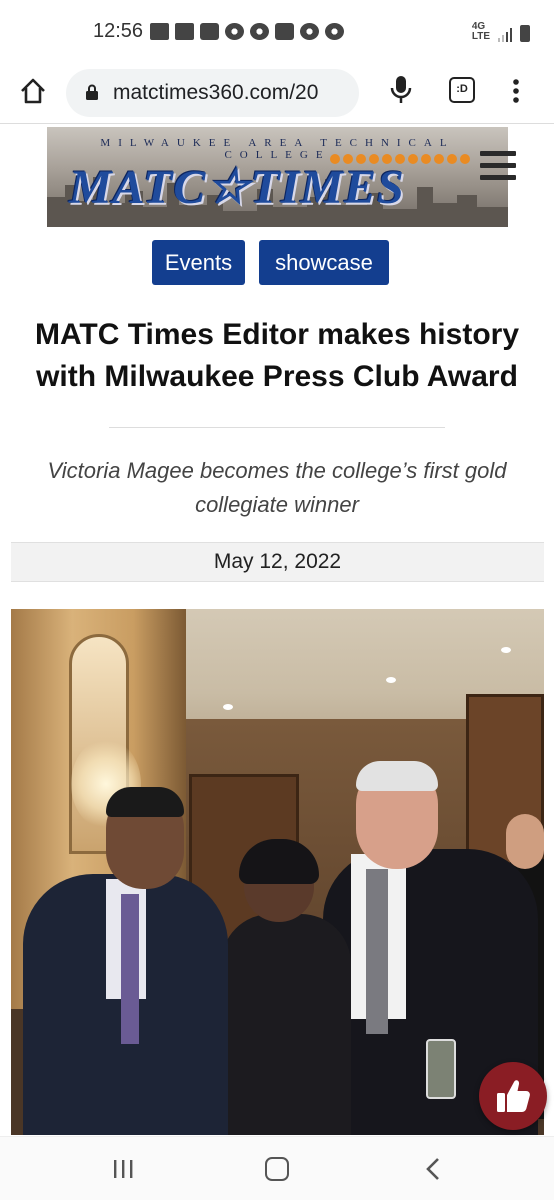 Image resolution: width=554 pixels, height=1200 pixels. I want to click on system-status: 4G LTE, so click(501, 32).